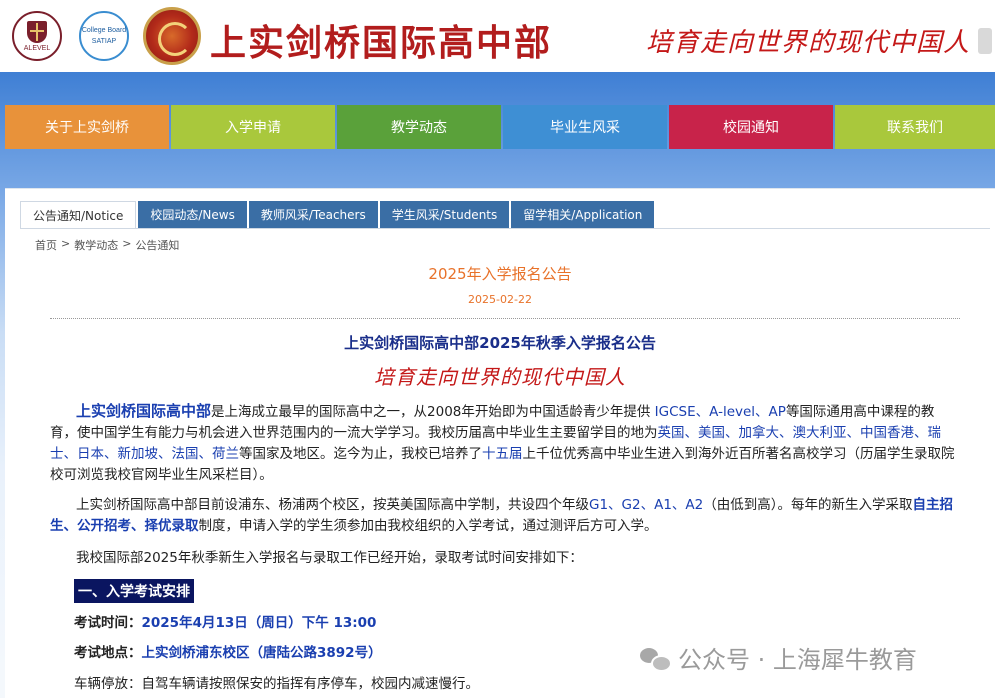 This screenshot has height=698, width=995. I want to click on school-emblem-logo, so click(172, 36).